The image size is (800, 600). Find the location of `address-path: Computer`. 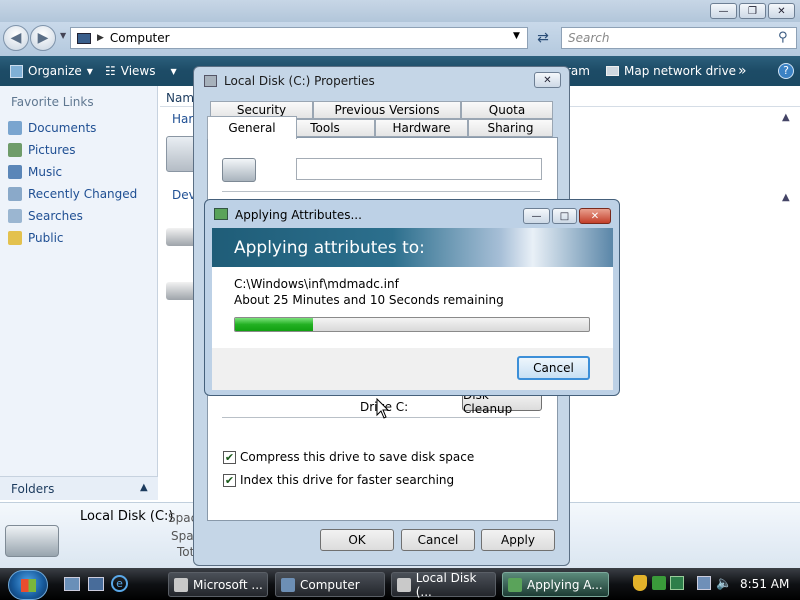

address-path: Computer is located at coordinates (139, 38).